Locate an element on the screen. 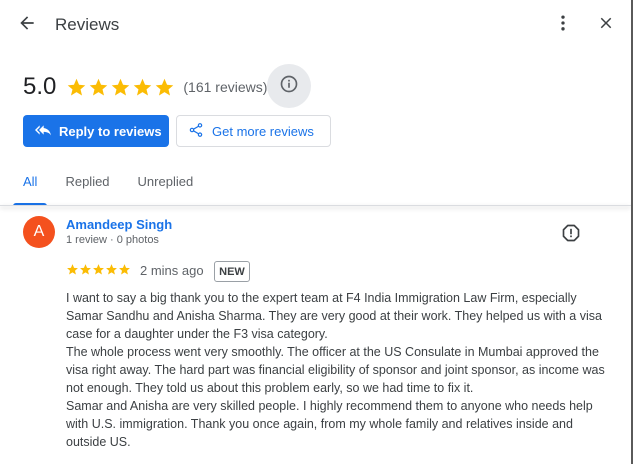 The height and width of the screenshot is (464, 633). info-icon is located at coordinates (289, 86).